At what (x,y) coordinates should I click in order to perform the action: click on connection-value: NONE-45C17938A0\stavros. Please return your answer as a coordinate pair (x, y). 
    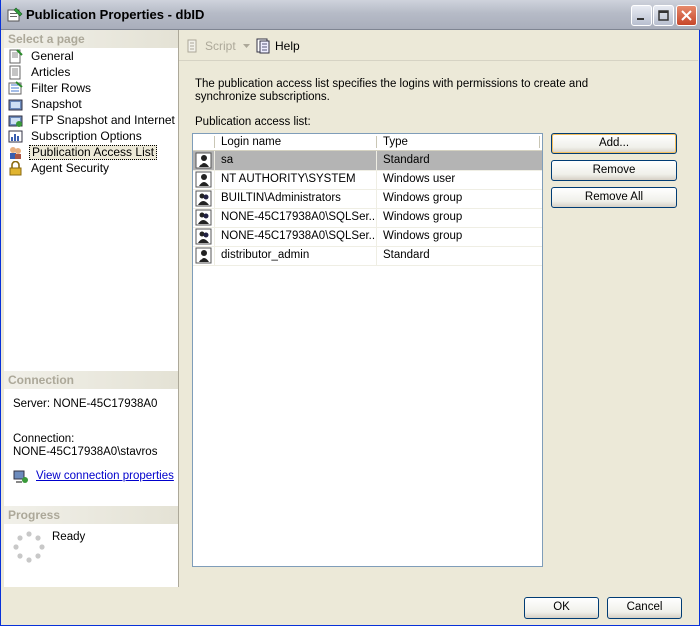
    Looking at the image, I should click on (85, 452).